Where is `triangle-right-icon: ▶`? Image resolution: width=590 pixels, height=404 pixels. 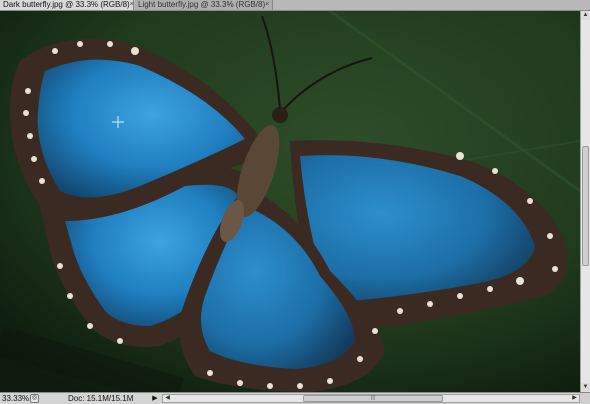 triangle-right-icon: ▶ is located at coordinates (155, 398).